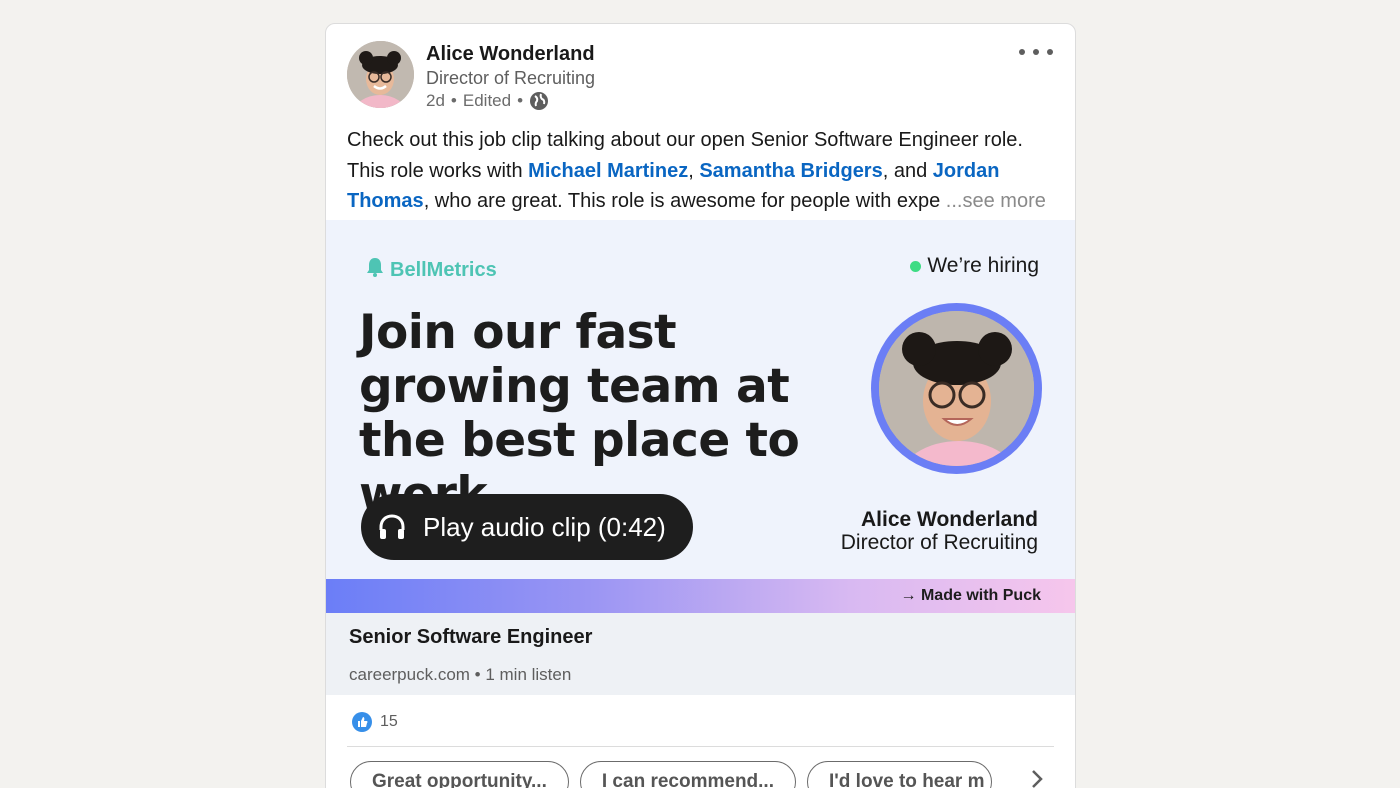 The image size is (1400, 788). I want to click on more-options-button, so click(1036, 52).